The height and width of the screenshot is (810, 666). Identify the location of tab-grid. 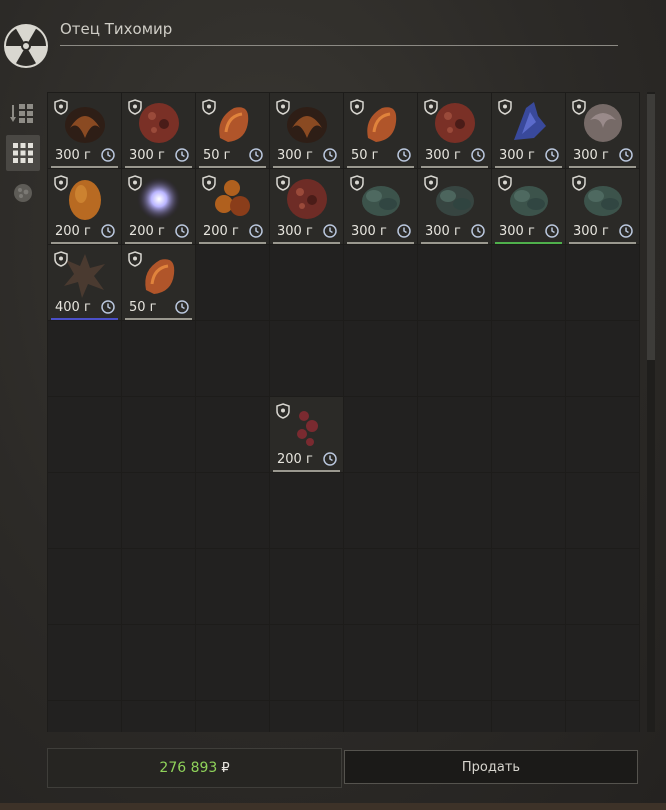
(23, 153).